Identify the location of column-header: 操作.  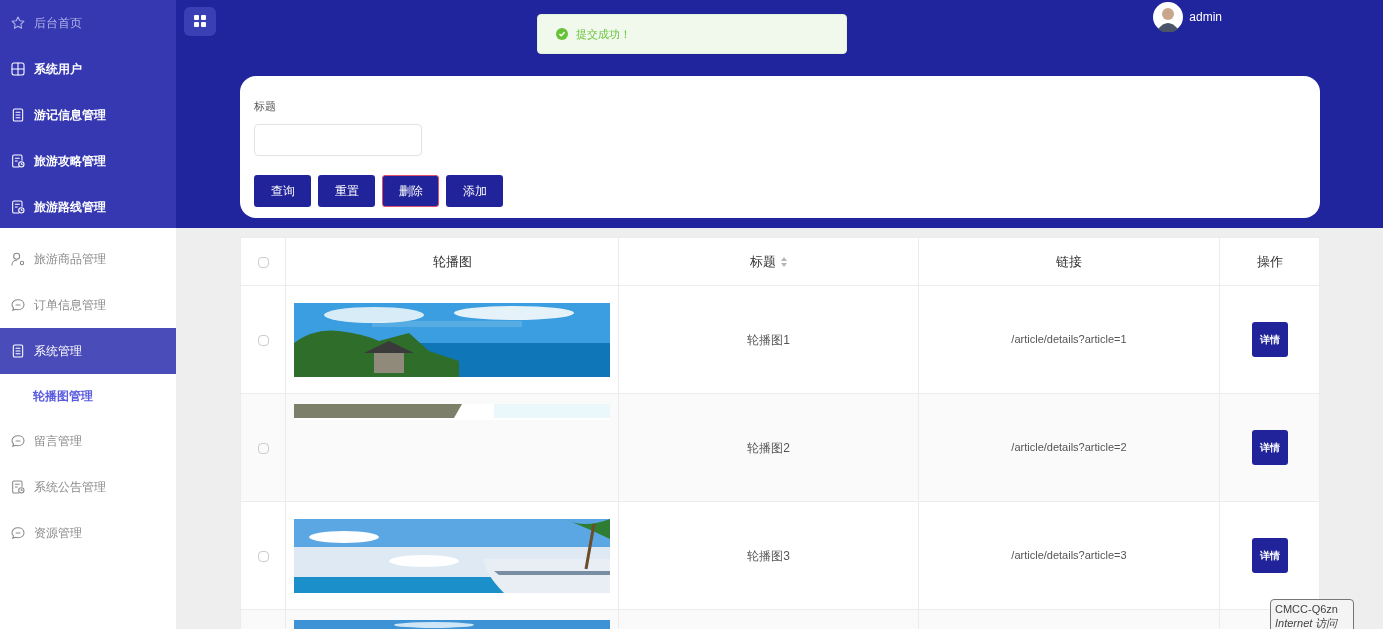
(1269, 261).